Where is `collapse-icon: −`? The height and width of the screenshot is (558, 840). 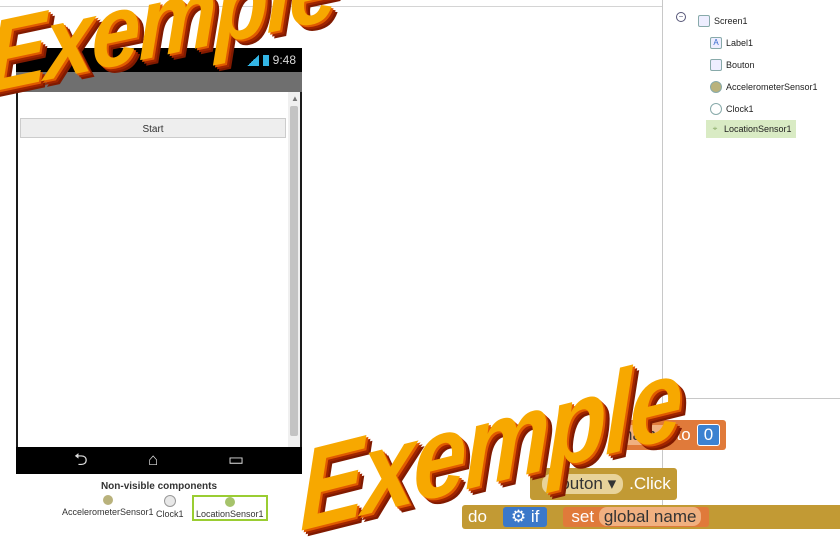
collapse-icon: − is located at coordinates (681, 17).